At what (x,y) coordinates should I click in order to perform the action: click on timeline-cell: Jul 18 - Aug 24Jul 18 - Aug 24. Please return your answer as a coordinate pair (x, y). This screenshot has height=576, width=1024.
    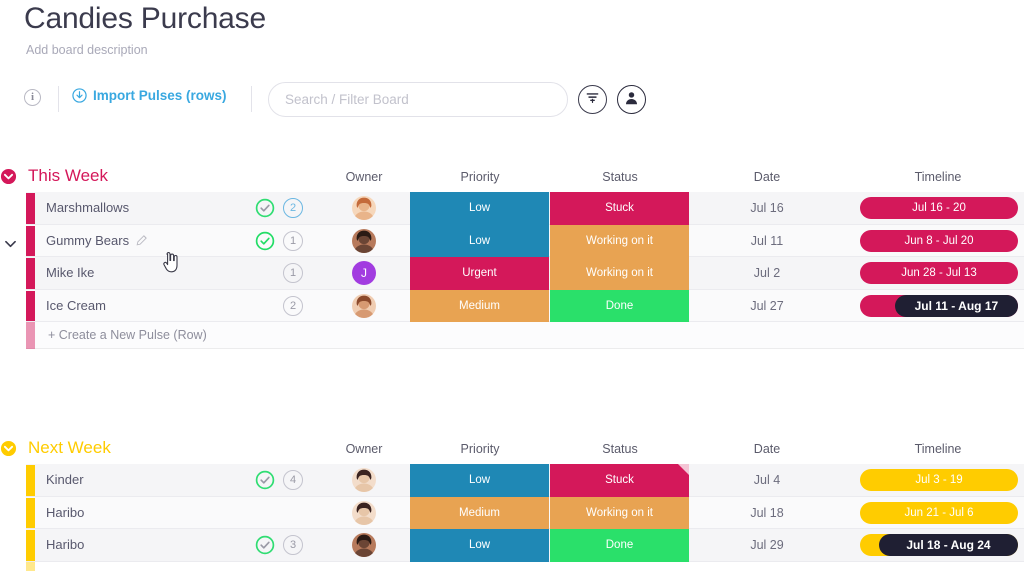
    Looking at the image, I should click on (939, 545).